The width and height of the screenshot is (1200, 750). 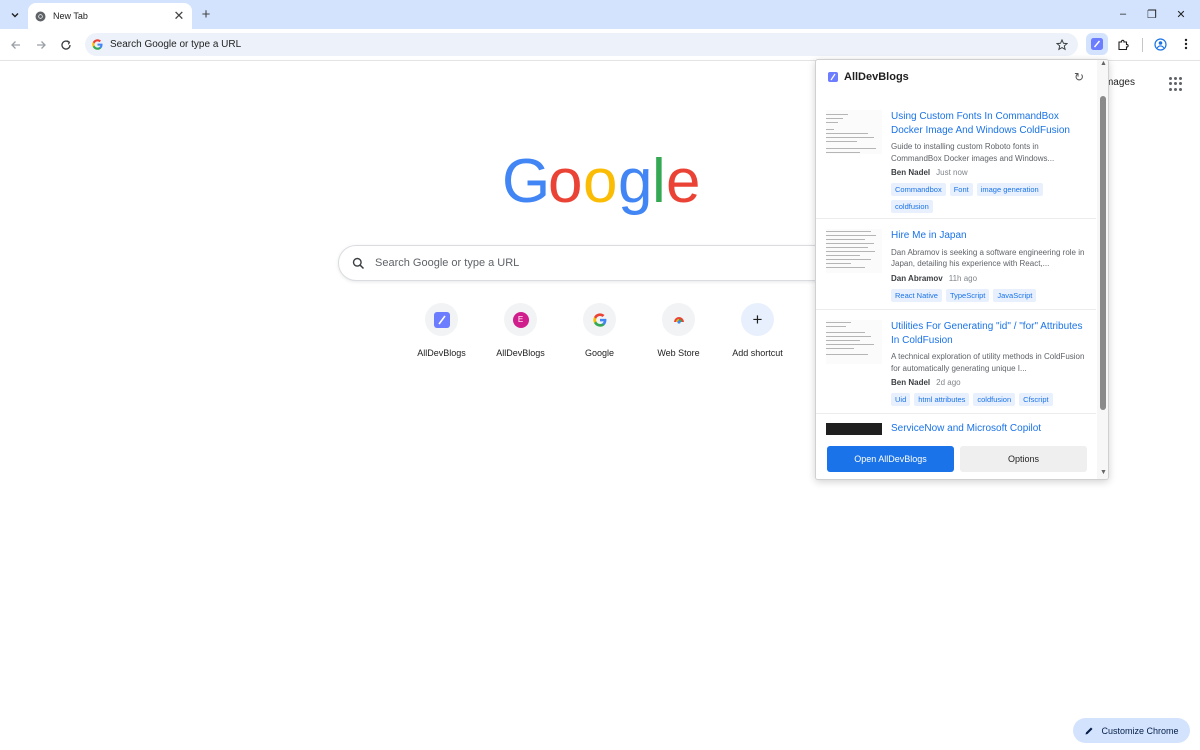 What do you see at coordinates (1103, 63) in the screenshot?
I see `scroll-up-arrow-icon: ▲` at bounding box center [1103, 63].